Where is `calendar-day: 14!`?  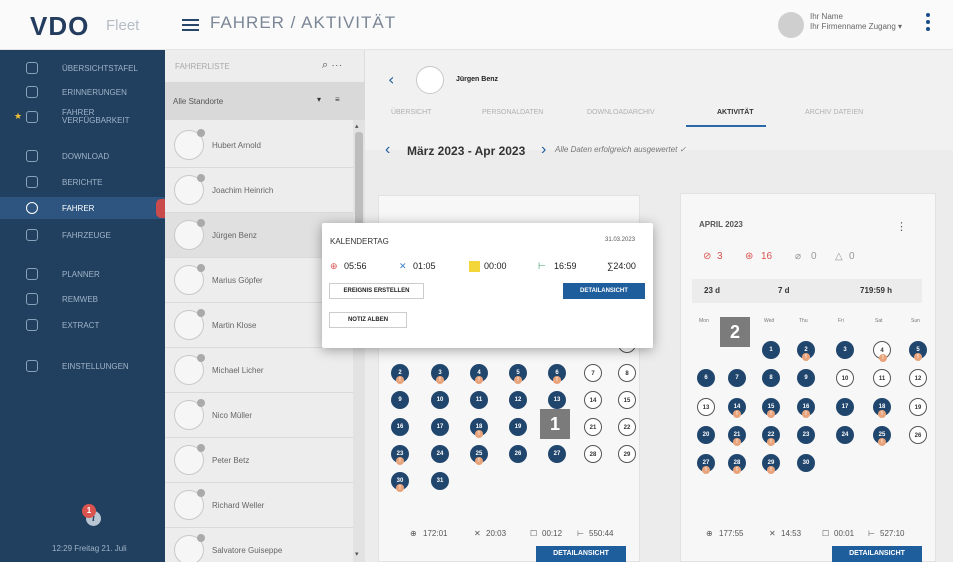 calendar-day: 14! is located at coordinates (737, 408).